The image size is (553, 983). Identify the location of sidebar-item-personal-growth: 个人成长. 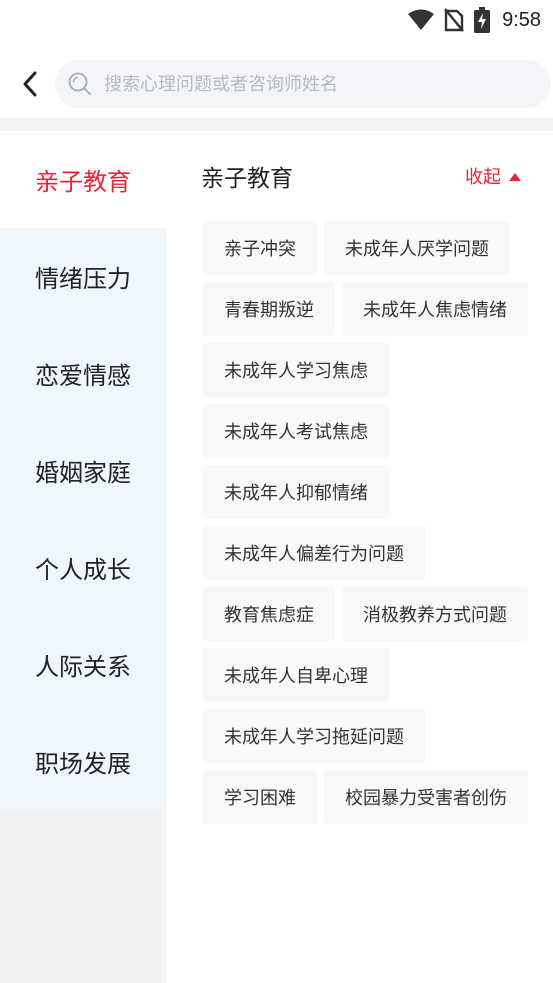
(83, 567).